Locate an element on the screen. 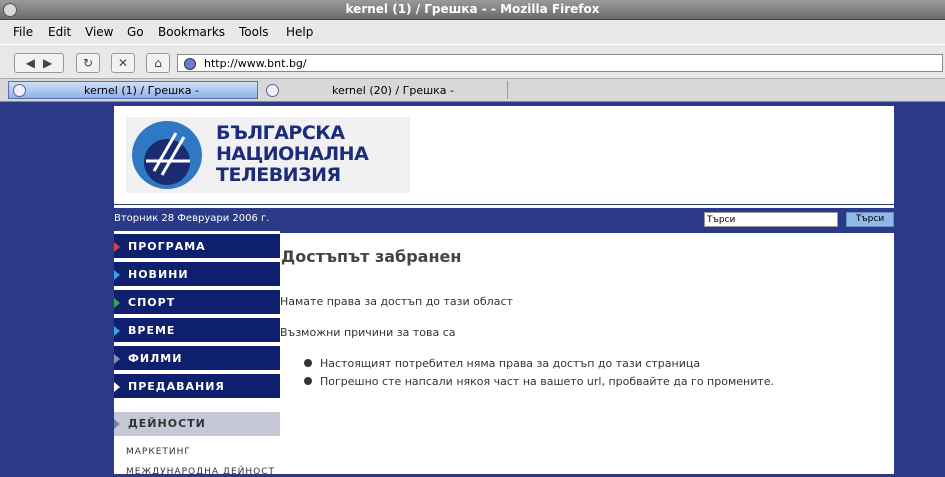 The height and width of the screenshot is (477, 945). sidebar-item-predavaniya: ПРЕДАВАНИЯ is located at coordinates (197, 387).